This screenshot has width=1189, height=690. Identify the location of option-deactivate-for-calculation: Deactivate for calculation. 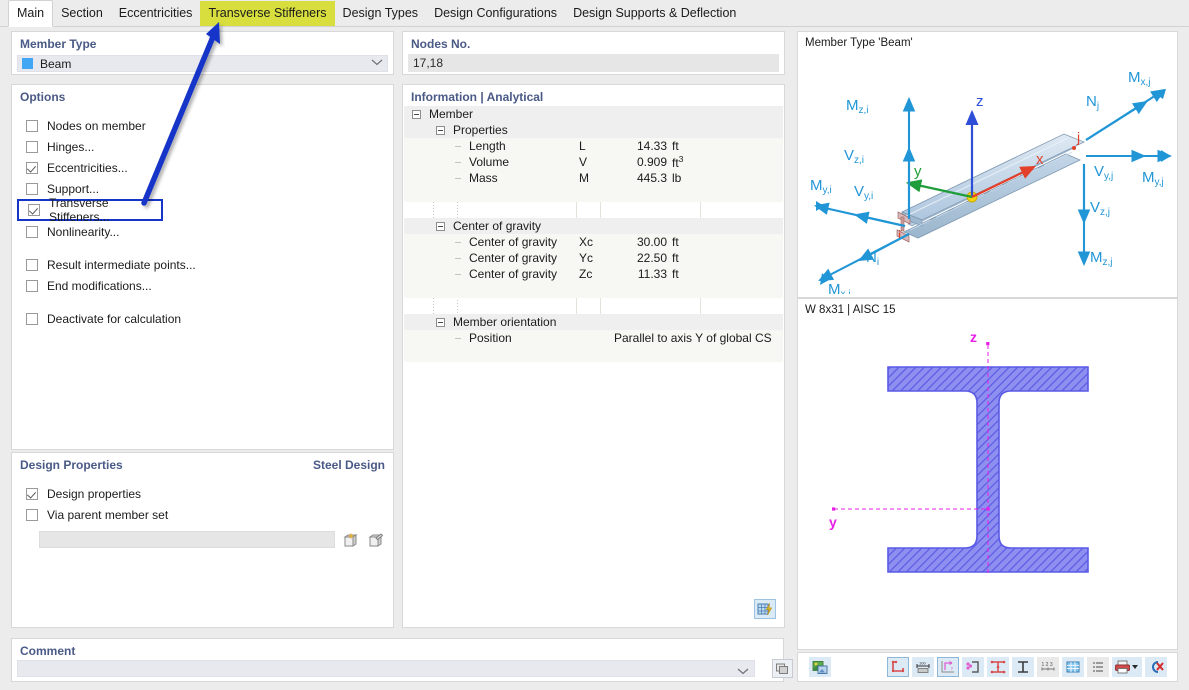
(202, 318).